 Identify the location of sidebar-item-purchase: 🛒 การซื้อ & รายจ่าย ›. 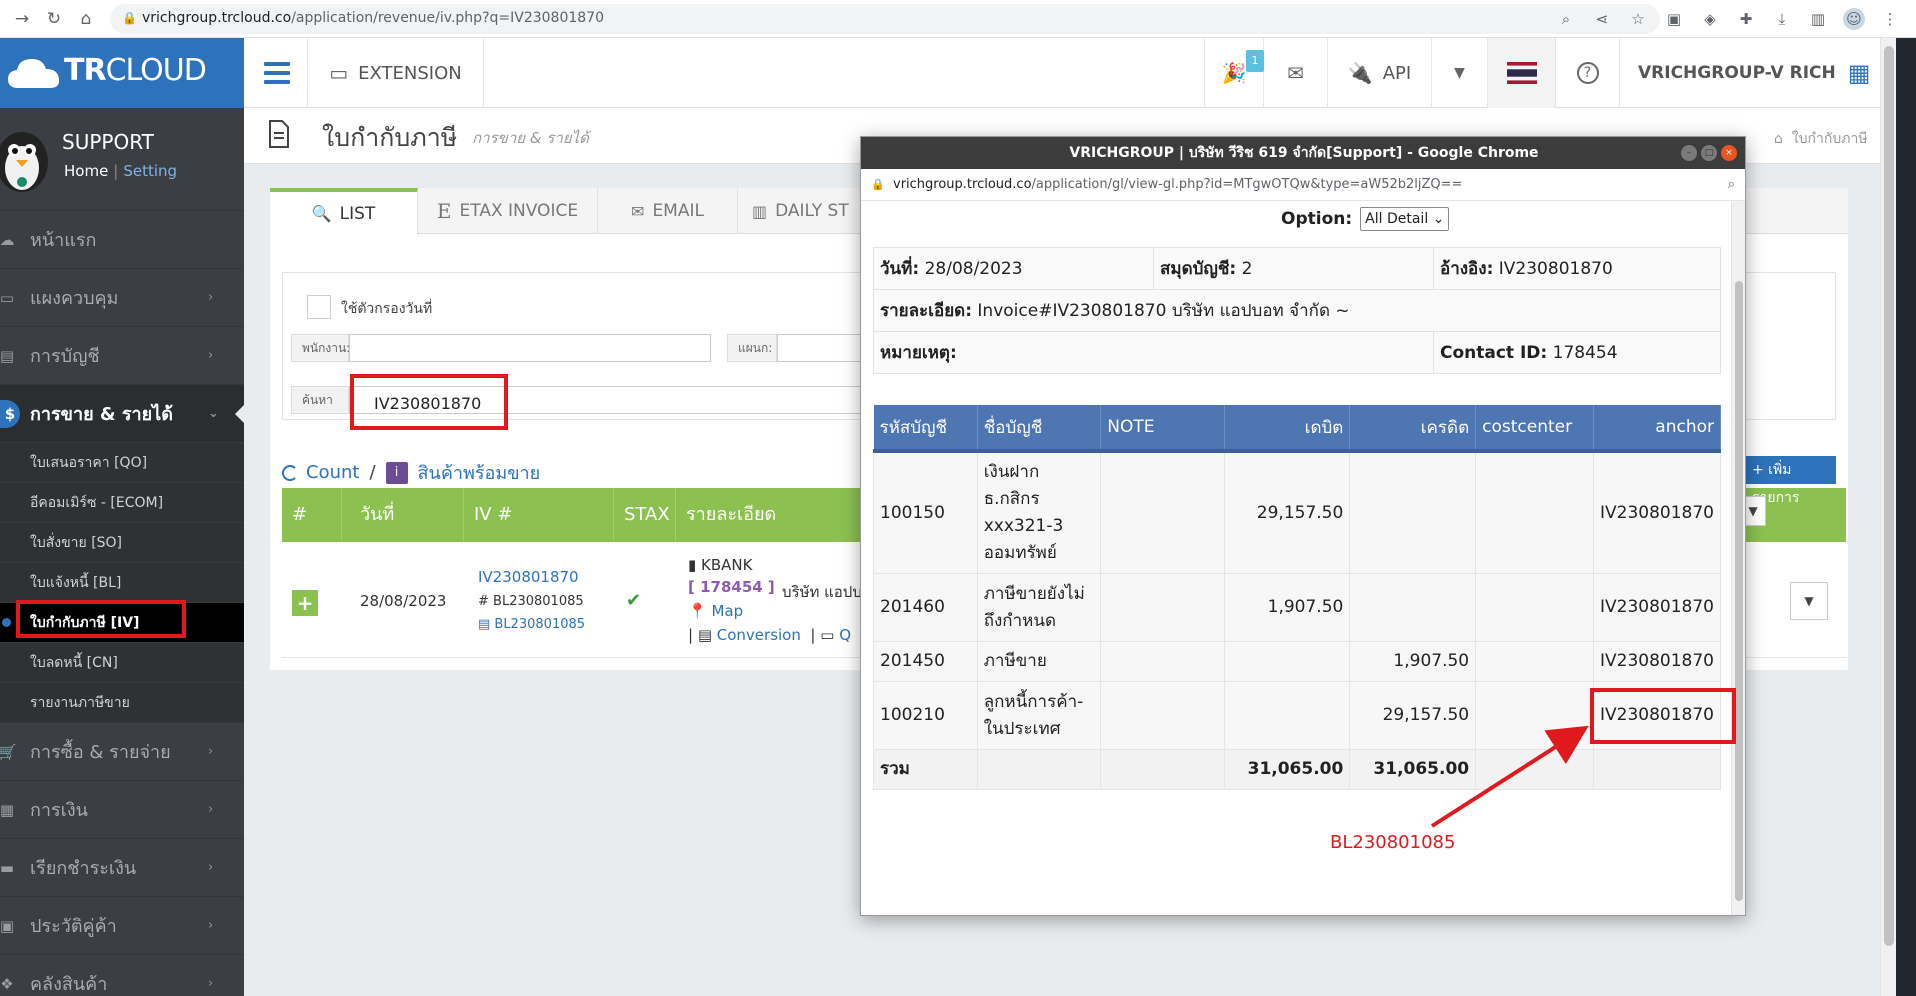
(122, 751).